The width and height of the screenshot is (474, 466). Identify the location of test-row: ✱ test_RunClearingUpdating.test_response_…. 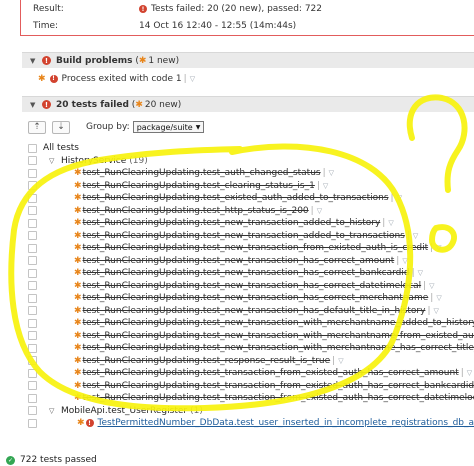
(251, 361).